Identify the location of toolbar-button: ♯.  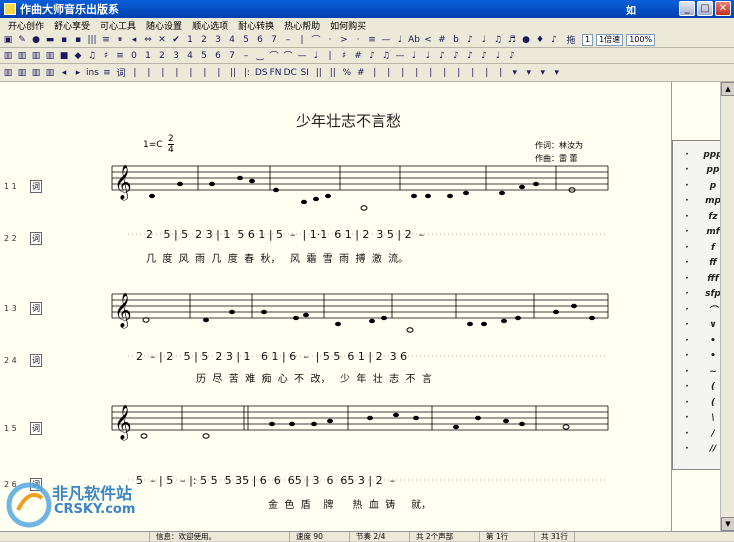
(344, 55).